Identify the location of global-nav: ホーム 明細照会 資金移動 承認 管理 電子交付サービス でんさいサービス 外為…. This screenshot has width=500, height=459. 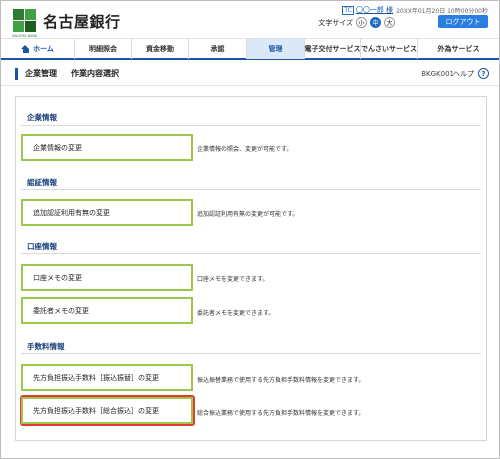
(250, 49).